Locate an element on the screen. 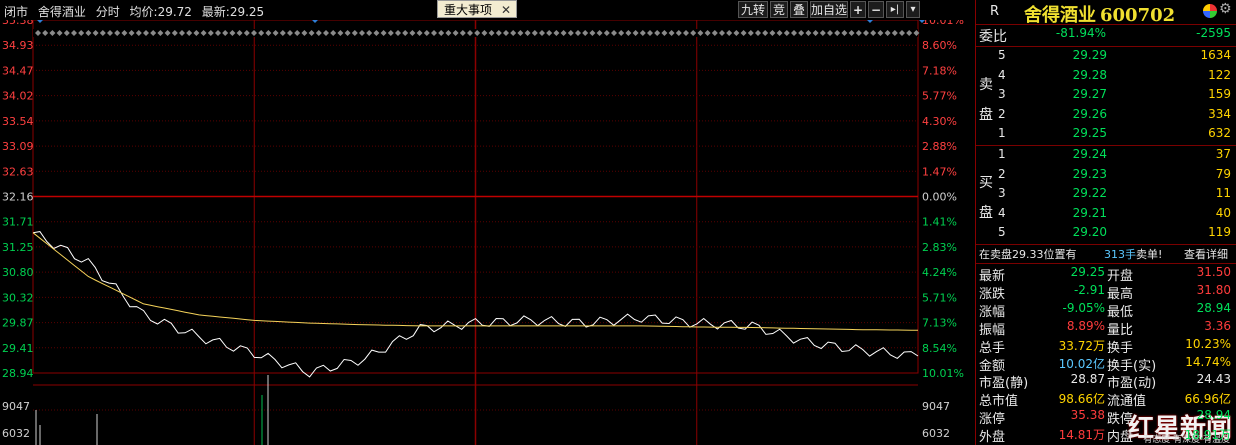 Image resolution: width=1236 pixels, height=445 pixels. price-tick-label: 34.02 is located at coordinates (18, 96).